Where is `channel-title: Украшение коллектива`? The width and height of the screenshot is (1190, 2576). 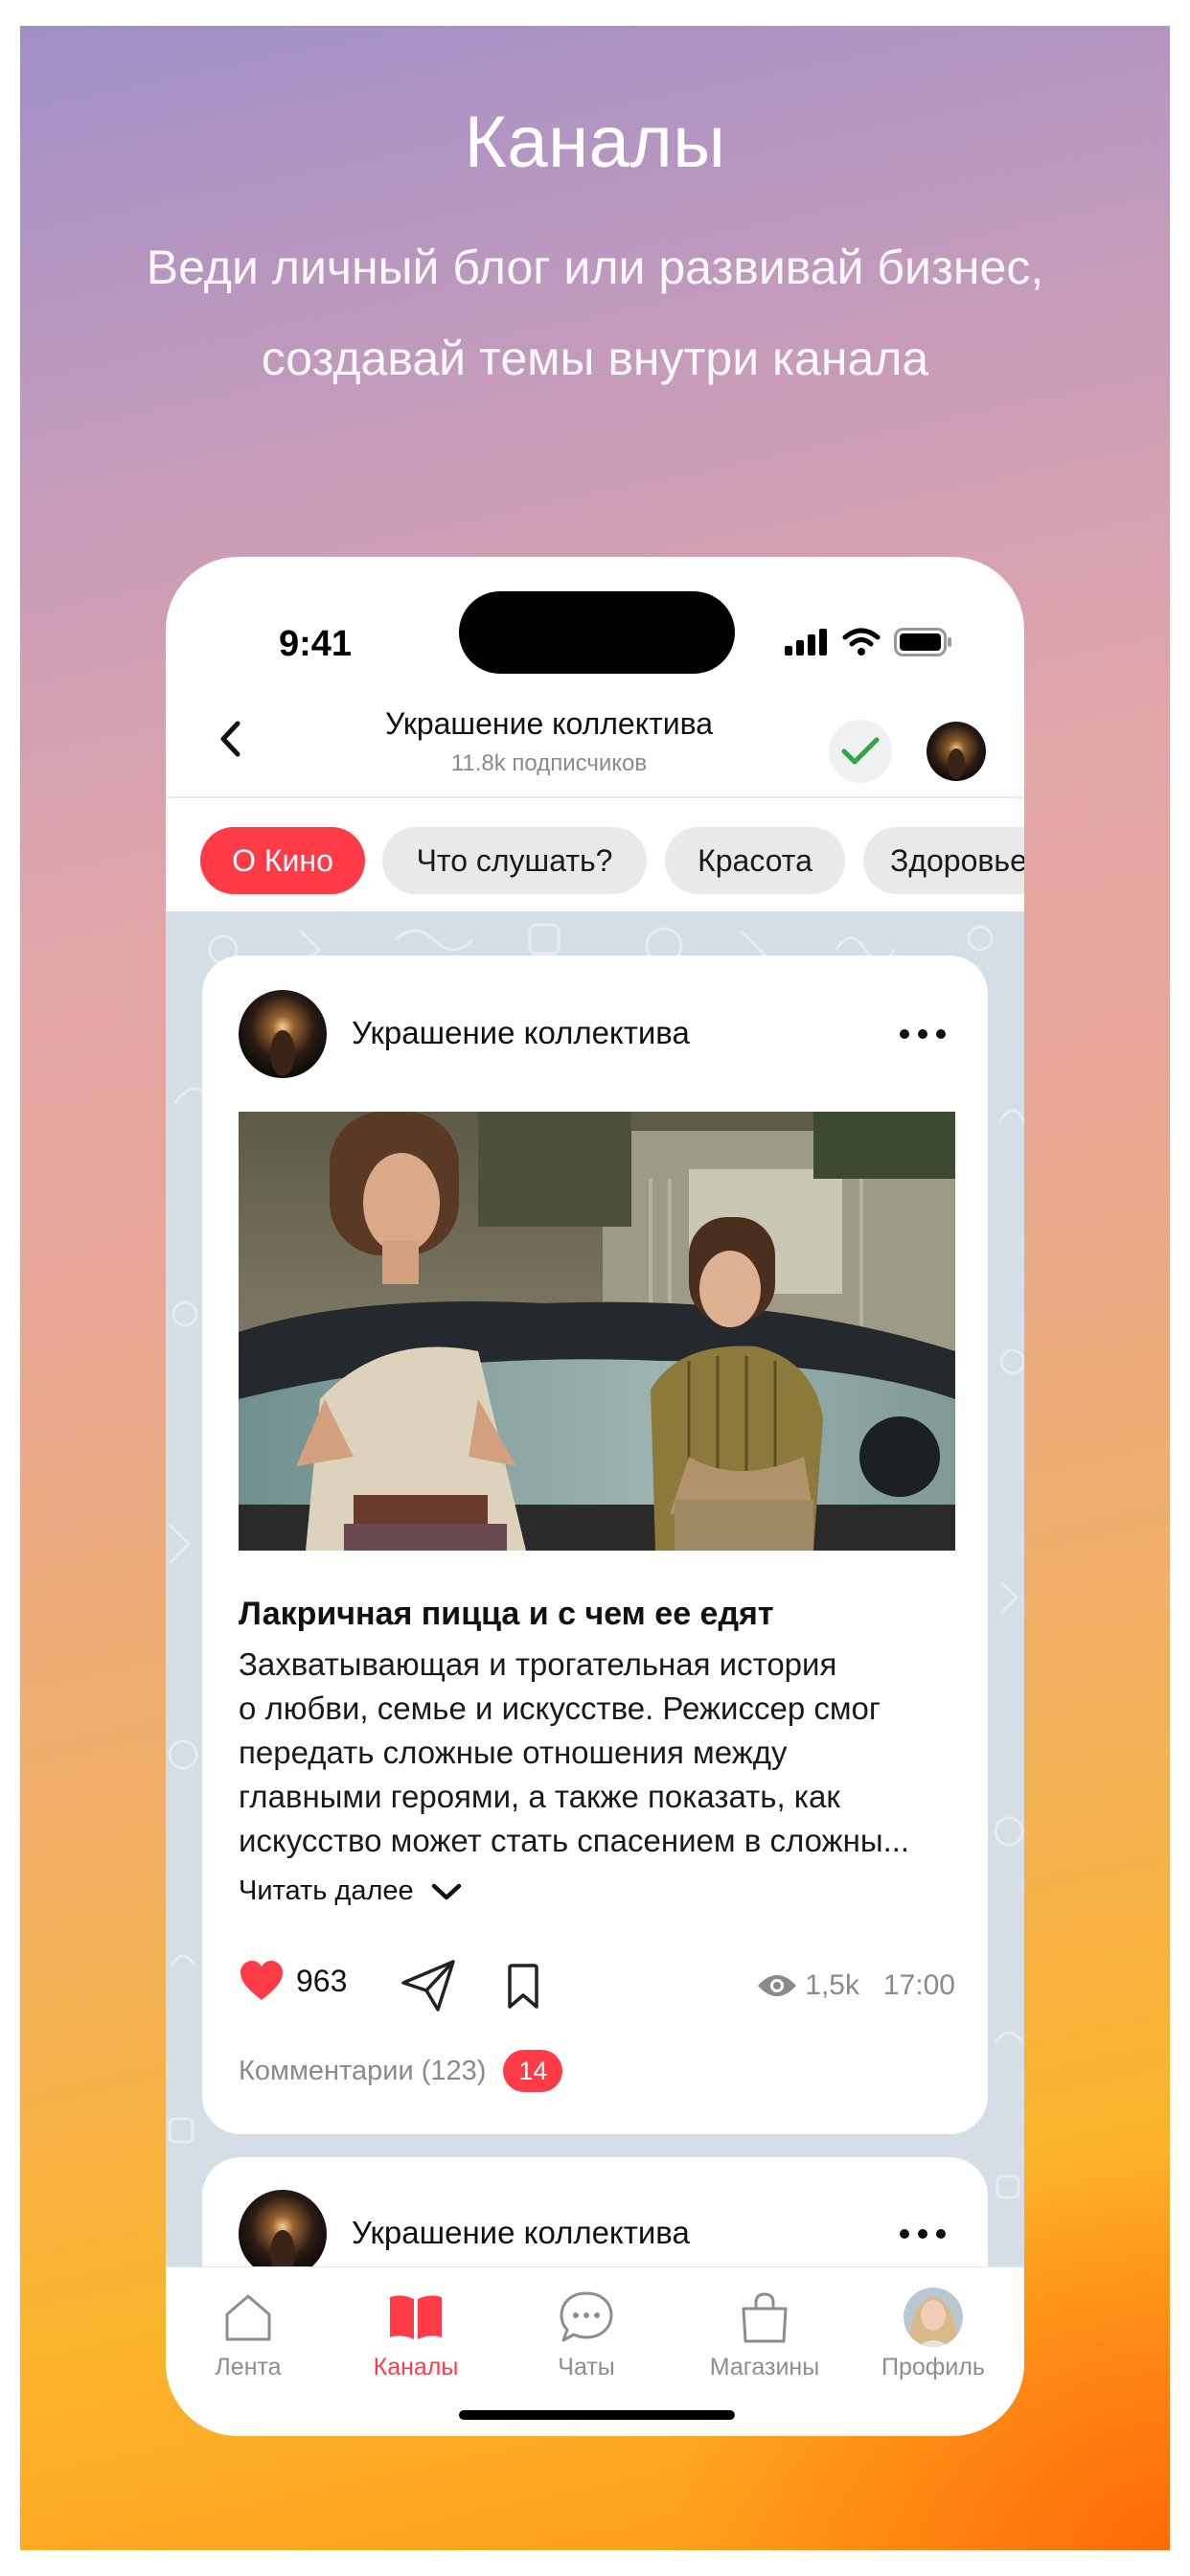
channel-title: Украшение коллектива is located at coordinates (549, 723).